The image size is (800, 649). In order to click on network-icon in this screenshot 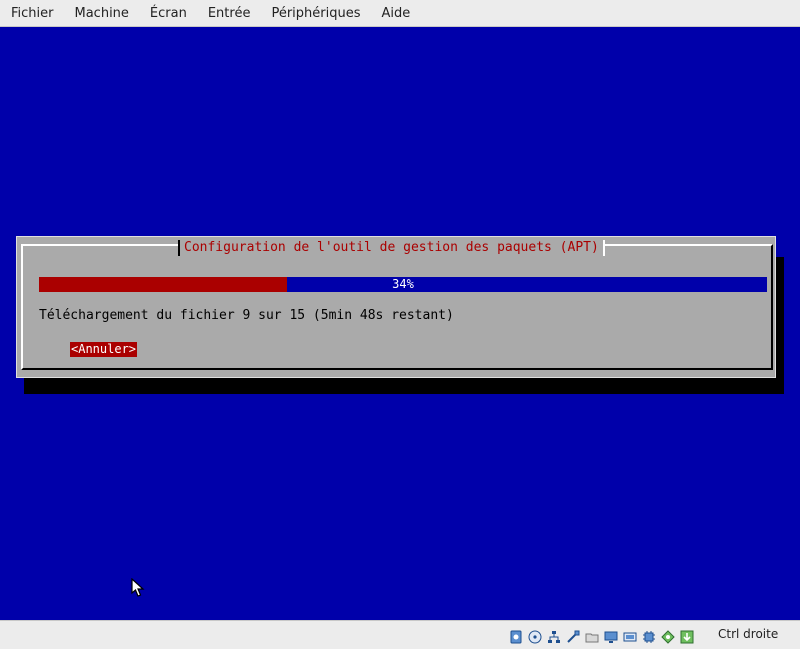, I will do `click(554, 637)`.